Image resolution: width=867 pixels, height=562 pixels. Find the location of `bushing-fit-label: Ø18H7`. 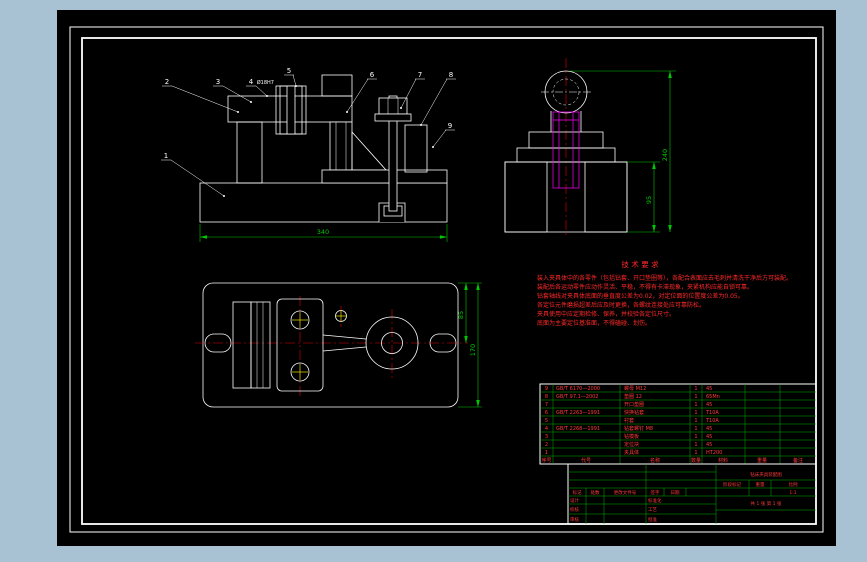

bushing-fit-label: Ø18H7 is located at coordinates (265, 82).